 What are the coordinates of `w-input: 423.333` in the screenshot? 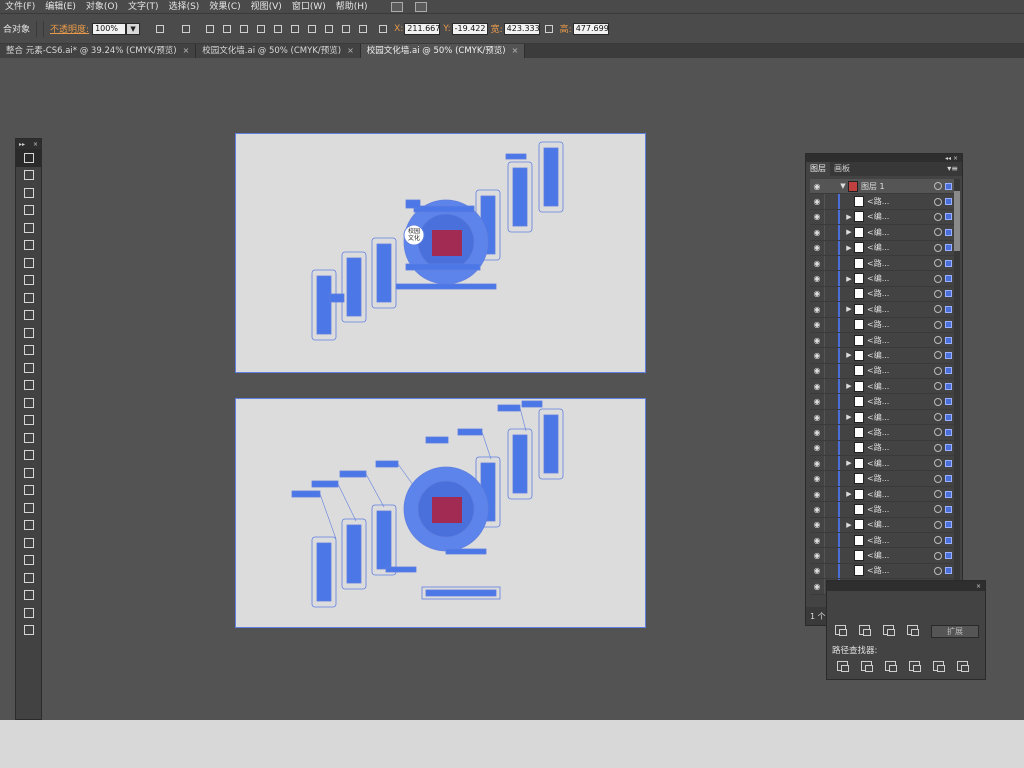 It's located at (521, 28).